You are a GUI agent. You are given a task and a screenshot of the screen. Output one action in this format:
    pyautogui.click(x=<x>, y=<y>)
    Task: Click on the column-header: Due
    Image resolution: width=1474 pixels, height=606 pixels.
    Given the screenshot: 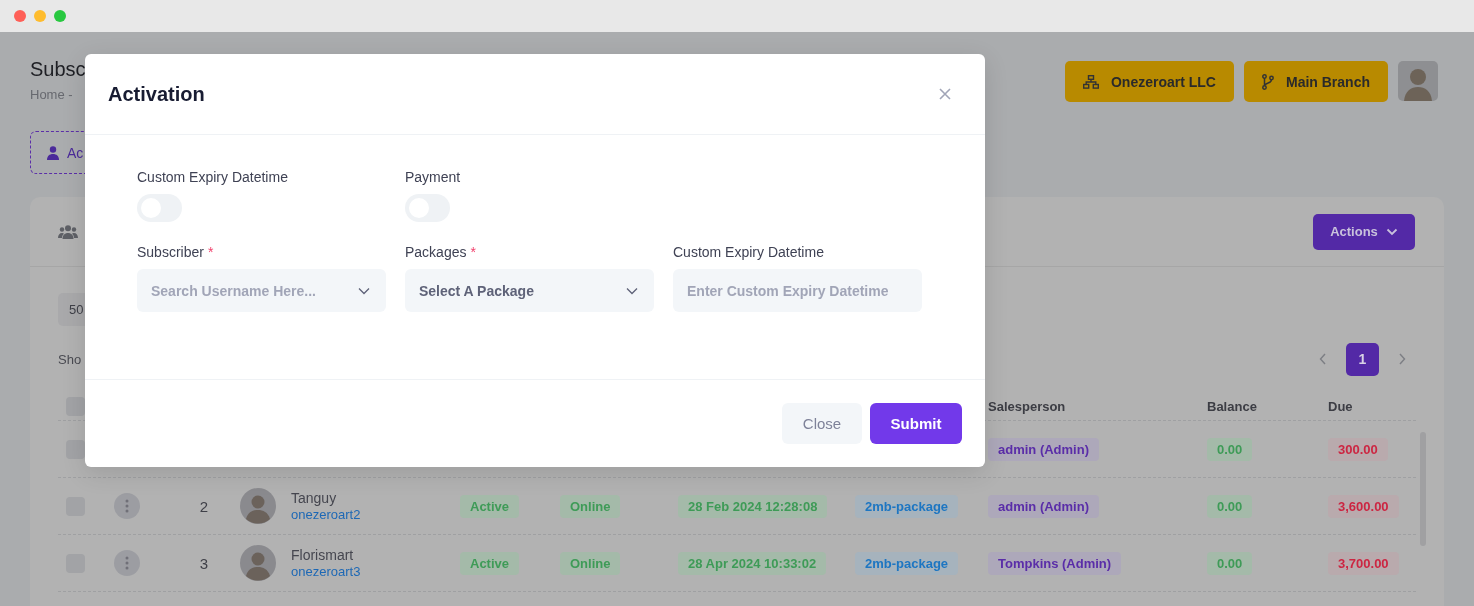 What is the action you would take?
    pyautogui.click(x=1340, y=406)
    